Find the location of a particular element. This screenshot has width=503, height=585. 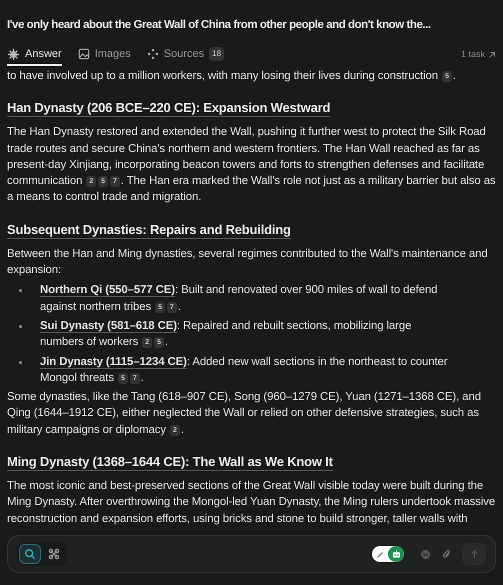

robot-icon is located at coordinates (396, 554).